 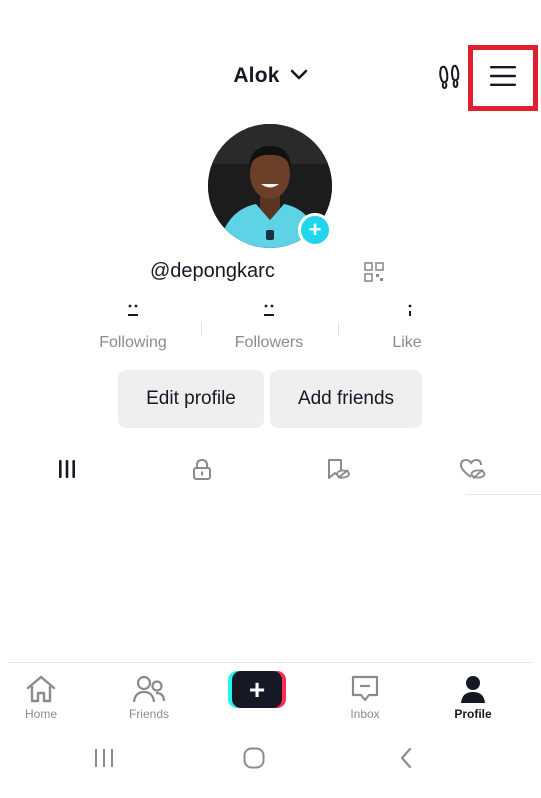 What do you see at coordinates (473, 714) in the screenshot?
I see `nav-profile-label: Profile` at bounding box center [473, 714].